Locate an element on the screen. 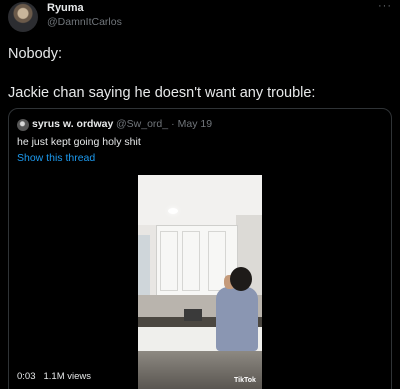 The height and width of the screenshot is (389, 400). quoted-handle: @Sw_ord_ is located at coordinates (142, 124).